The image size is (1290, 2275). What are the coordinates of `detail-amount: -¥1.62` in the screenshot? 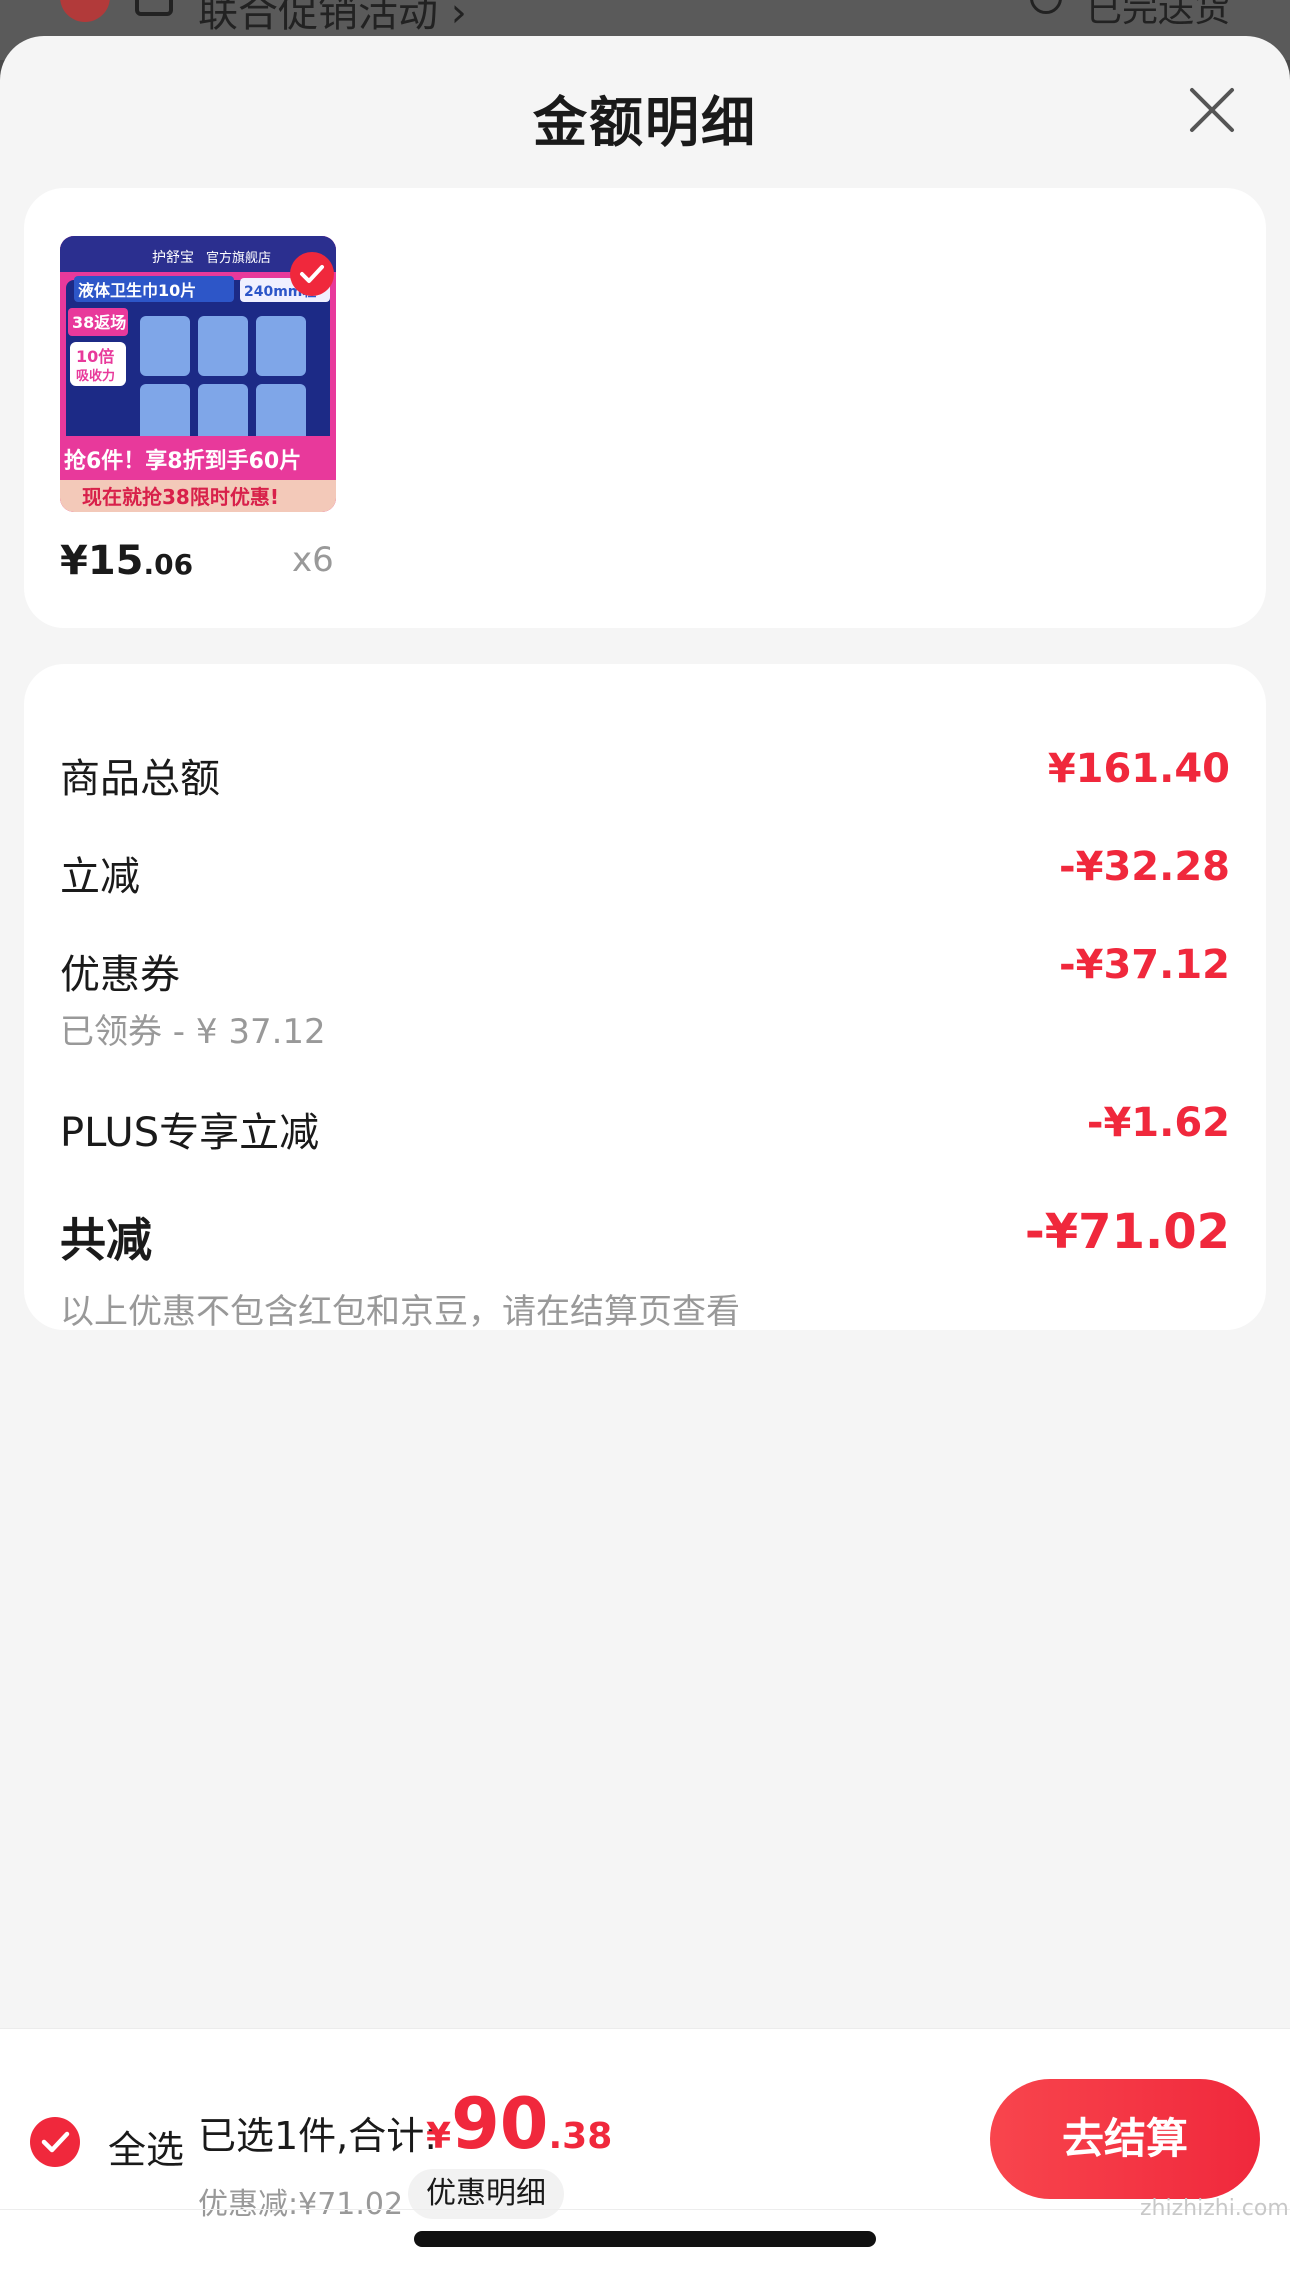 It's located at (1158, 1123).